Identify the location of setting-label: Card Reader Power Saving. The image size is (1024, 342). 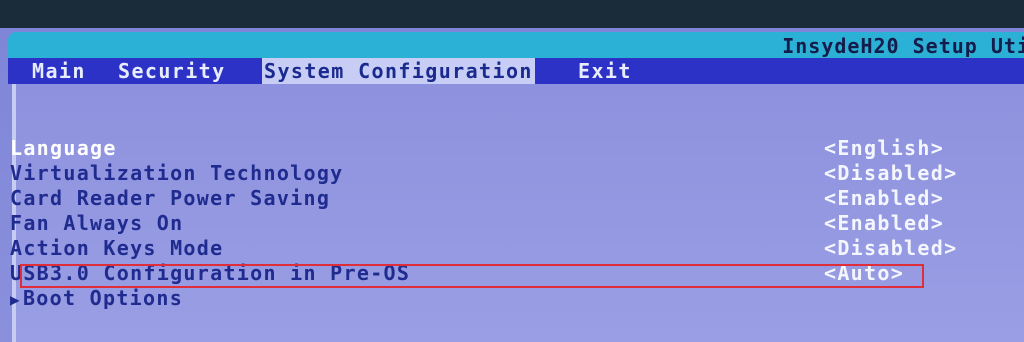
(170, 198).